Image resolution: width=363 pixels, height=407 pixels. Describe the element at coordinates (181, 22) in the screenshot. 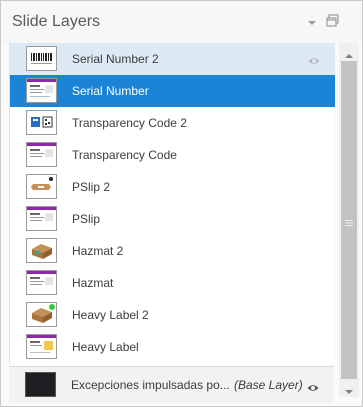

I see `panel-header: Slide Layers` at that location.